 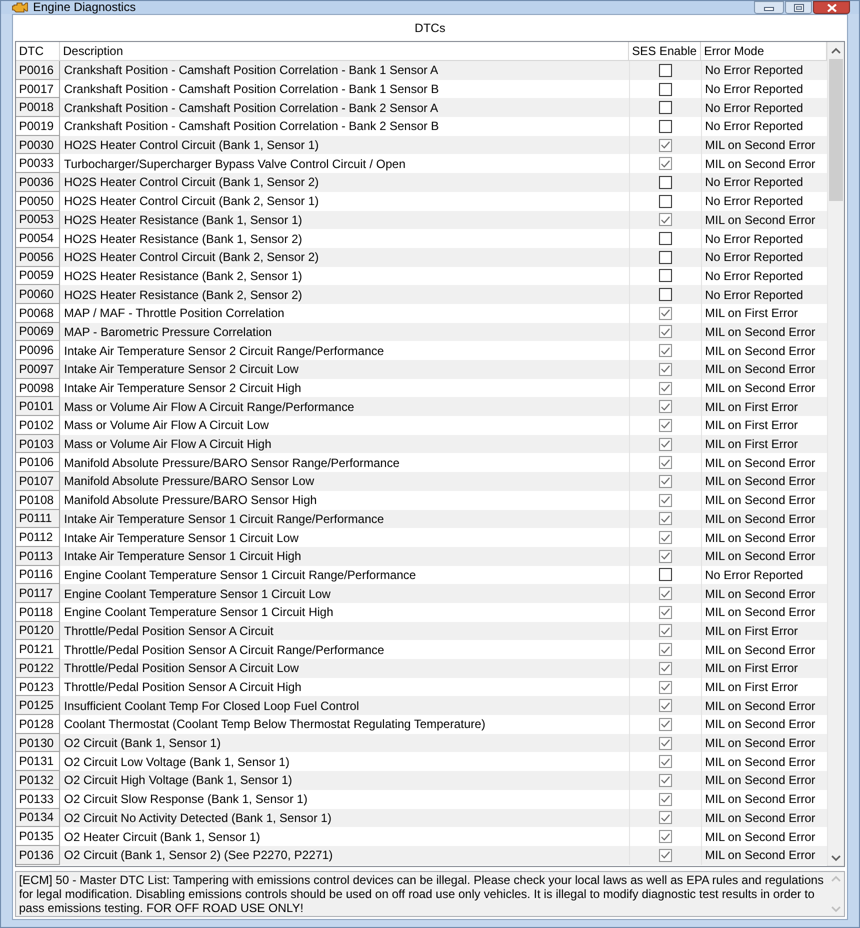 I want to click on table-row: P0107 Manifold Absolute Pressure/BARO Sensor Low MIL on Second Error, so click(x=421, y=481).